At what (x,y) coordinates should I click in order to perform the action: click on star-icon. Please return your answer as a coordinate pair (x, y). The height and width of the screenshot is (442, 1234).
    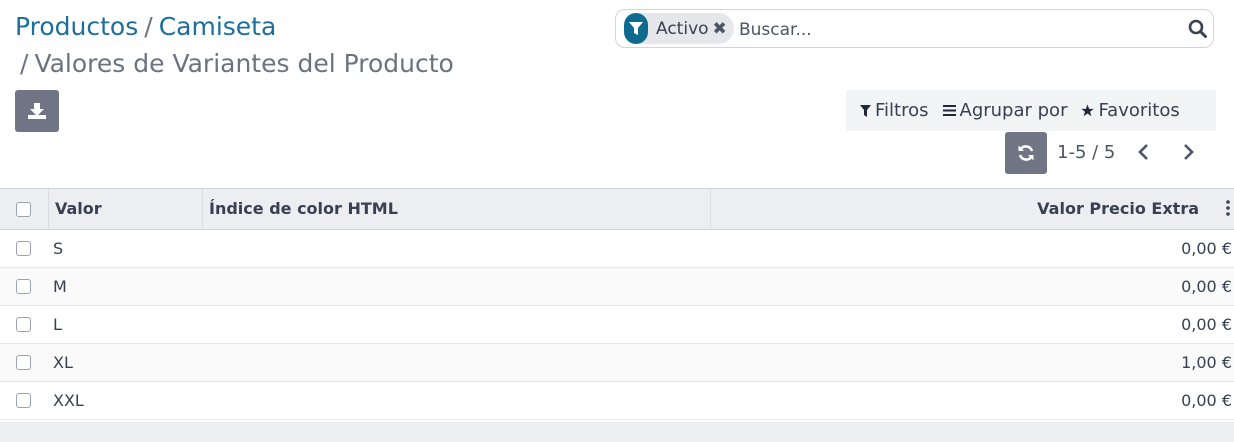
    Looking at the image, I should click on (1088, 110).